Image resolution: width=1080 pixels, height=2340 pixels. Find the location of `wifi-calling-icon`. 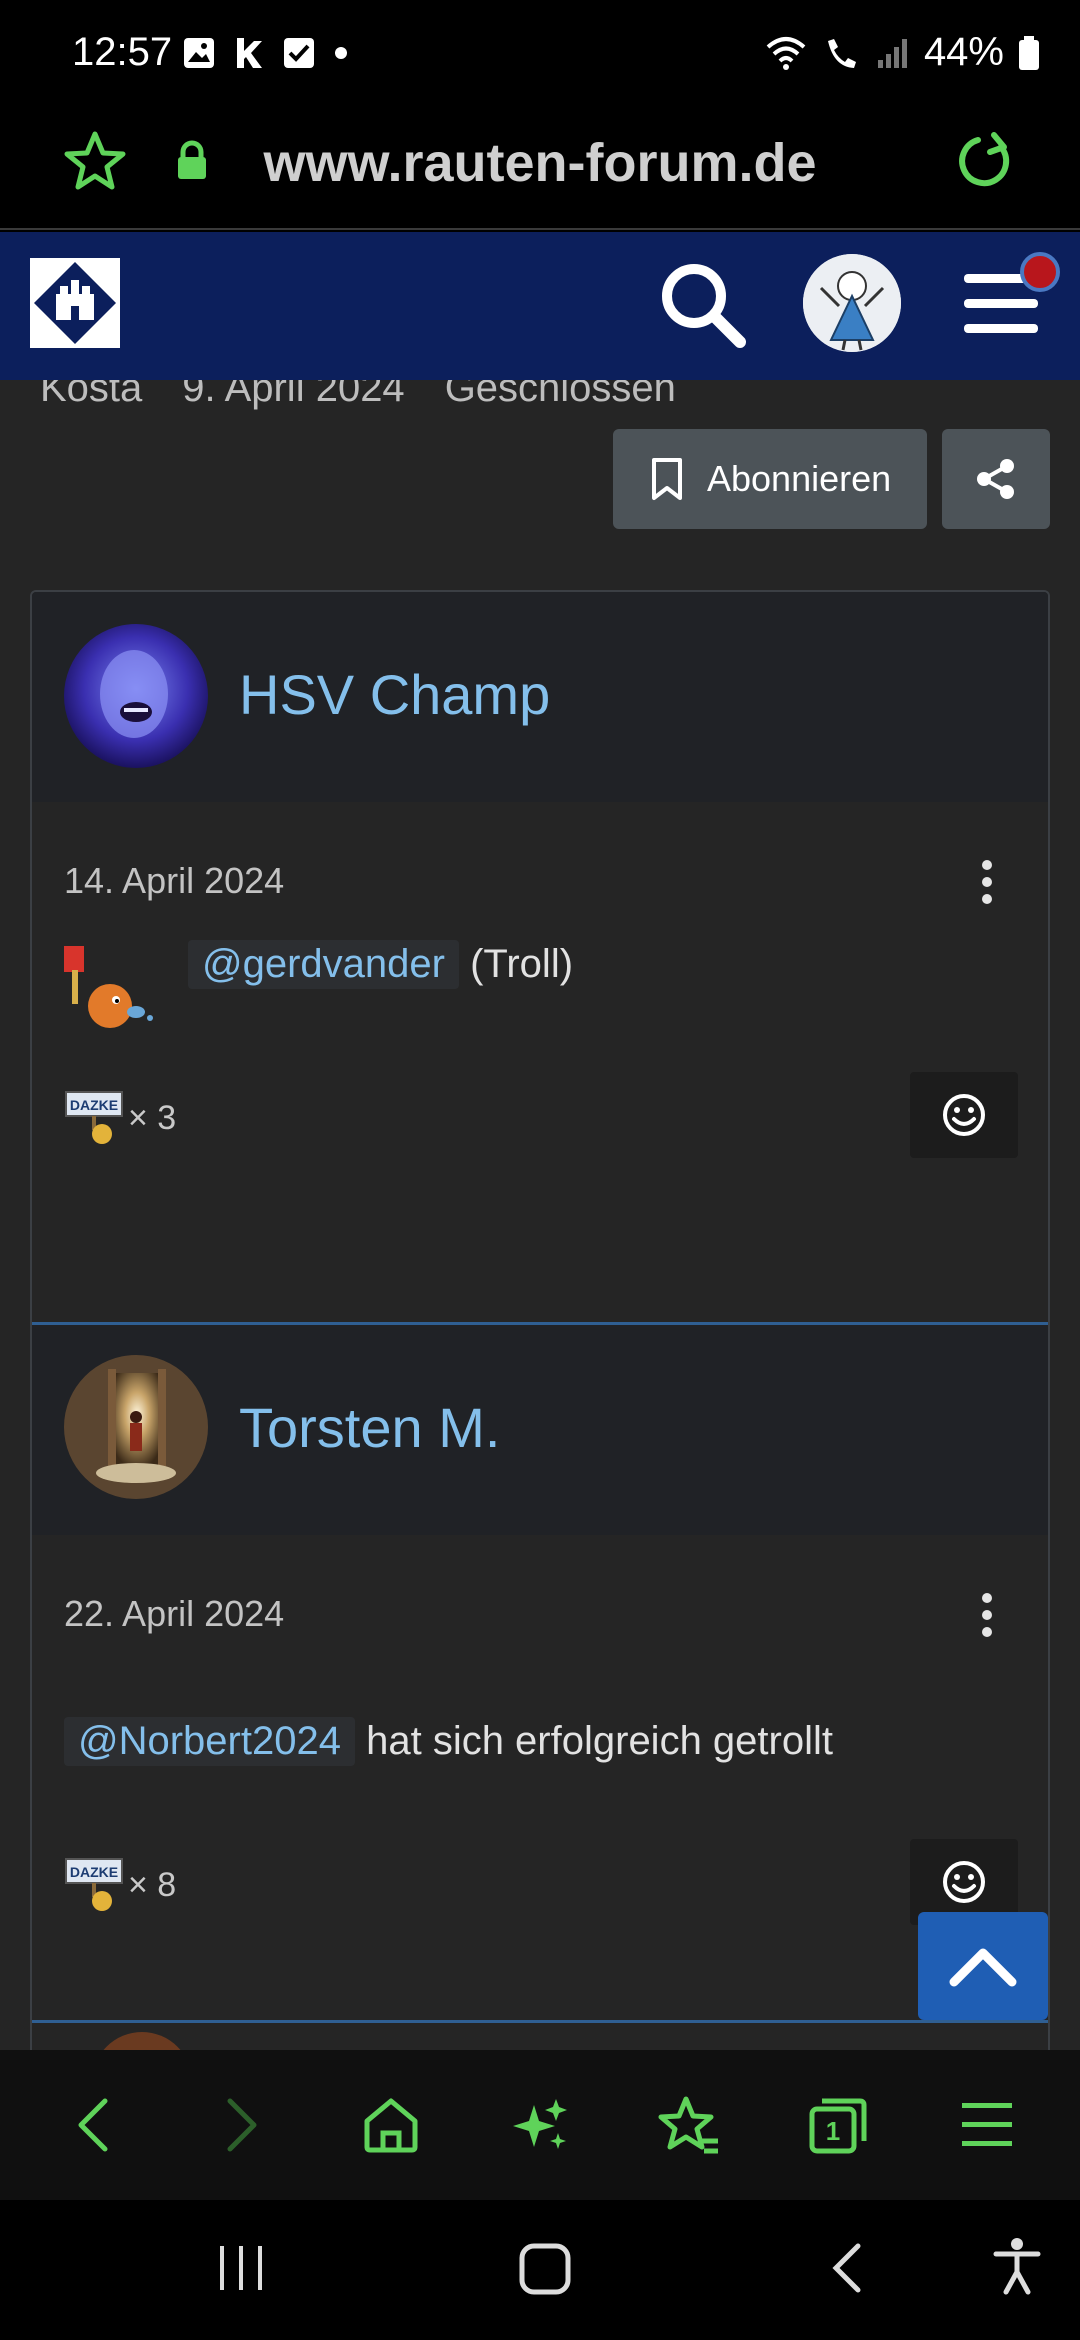

wifi-calling-icon is located at coordinates (841, 53).